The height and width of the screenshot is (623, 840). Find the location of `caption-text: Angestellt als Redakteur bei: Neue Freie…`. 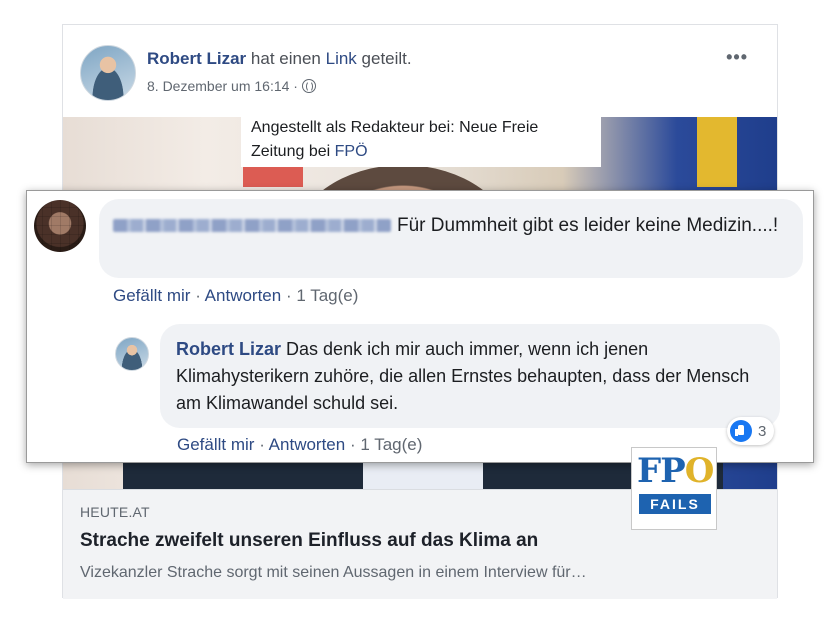

caption-text: Angestellt als Redakteur bei: Neue Freie… is located at coordinates (395, 139).